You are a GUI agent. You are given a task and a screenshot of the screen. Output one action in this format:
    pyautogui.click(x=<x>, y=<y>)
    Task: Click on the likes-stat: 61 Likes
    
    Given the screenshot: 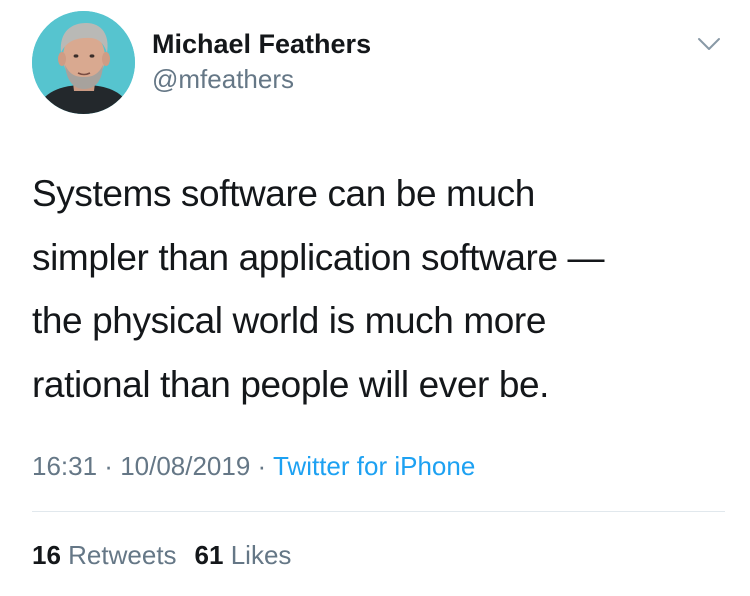 What is the action you would take?
    pyautogui.click(x=243, y=555)
    